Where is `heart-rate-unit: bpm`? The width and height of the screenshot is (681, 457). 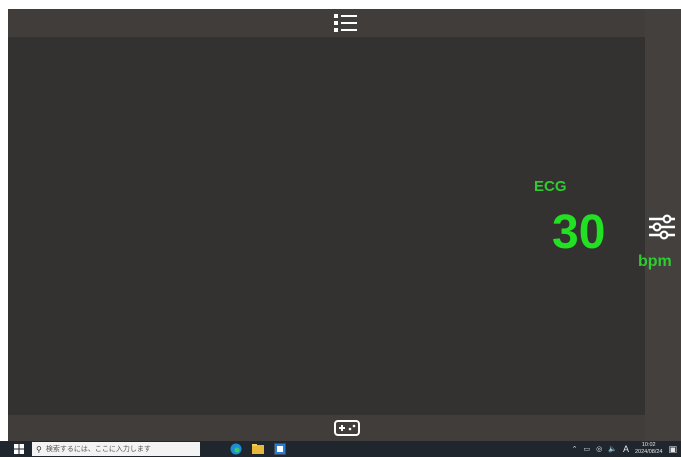 heart-rate-unit: bpm is located at coordinates (655, 261).